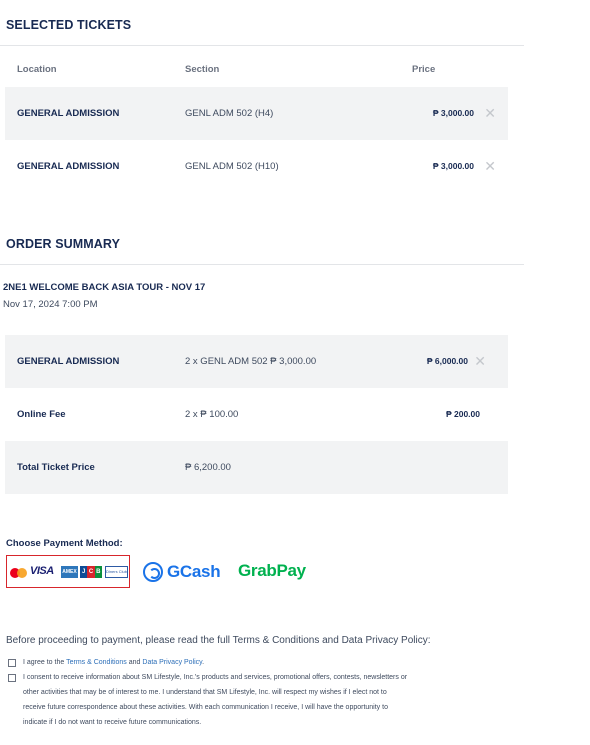 The width and height of the screenshot is (590, 745). Describe the element at coordinates (229, 113) in the screenshot. I see `ticket-section: GENL ADM 502 (H4)` at that location.